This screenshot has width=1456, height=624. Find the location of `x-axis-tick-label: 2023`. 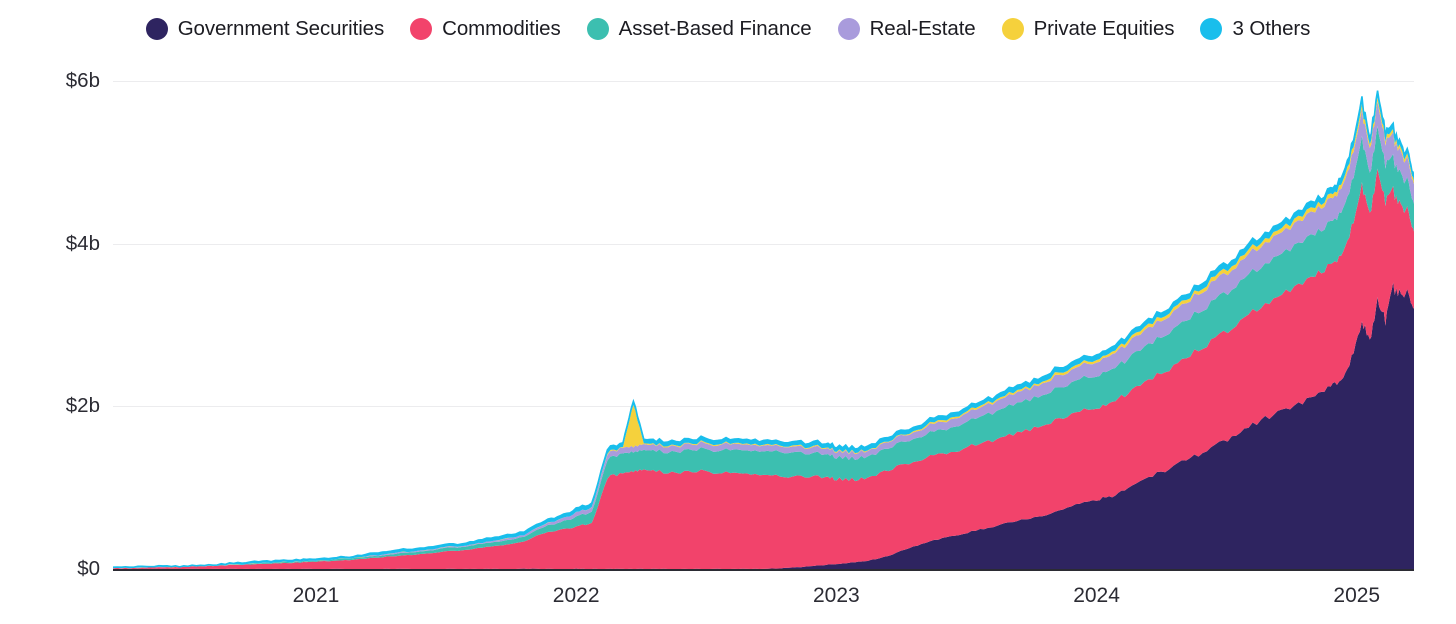

x-axis-tick-label: 2023 is located at coordinates (836, 595).